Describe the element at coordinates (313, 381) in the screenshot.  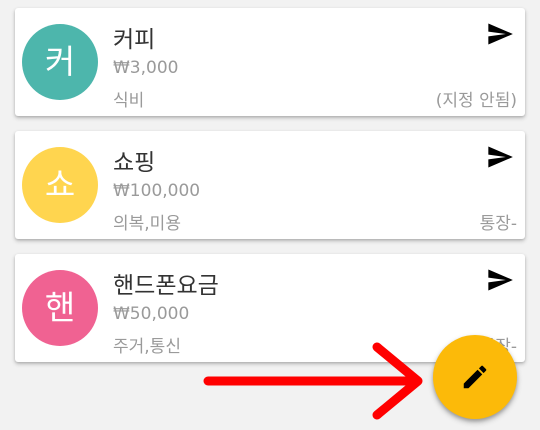
I see `right-arrow-icon` at that location.